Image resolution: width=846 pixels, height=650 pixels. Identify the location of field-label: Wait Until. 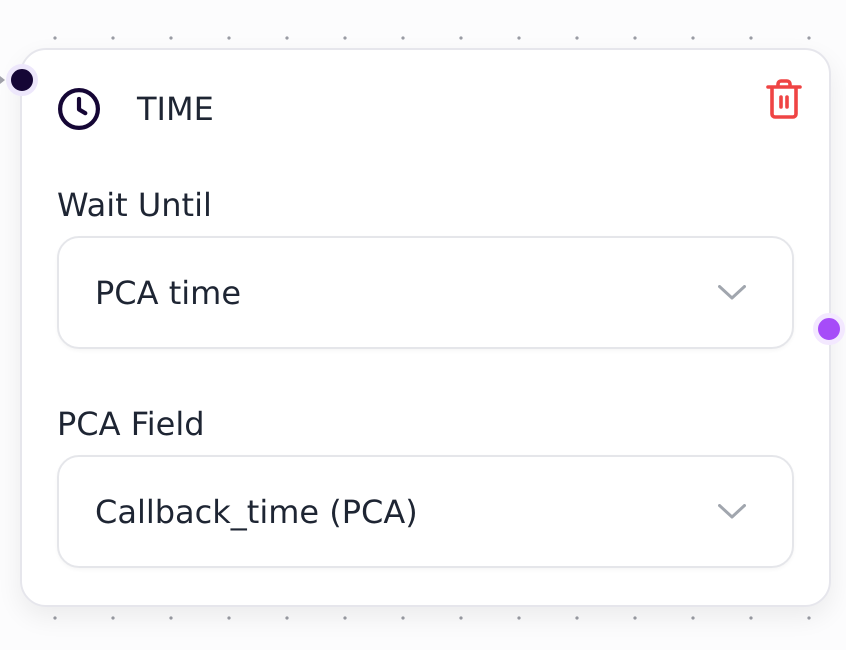
(134, 205).